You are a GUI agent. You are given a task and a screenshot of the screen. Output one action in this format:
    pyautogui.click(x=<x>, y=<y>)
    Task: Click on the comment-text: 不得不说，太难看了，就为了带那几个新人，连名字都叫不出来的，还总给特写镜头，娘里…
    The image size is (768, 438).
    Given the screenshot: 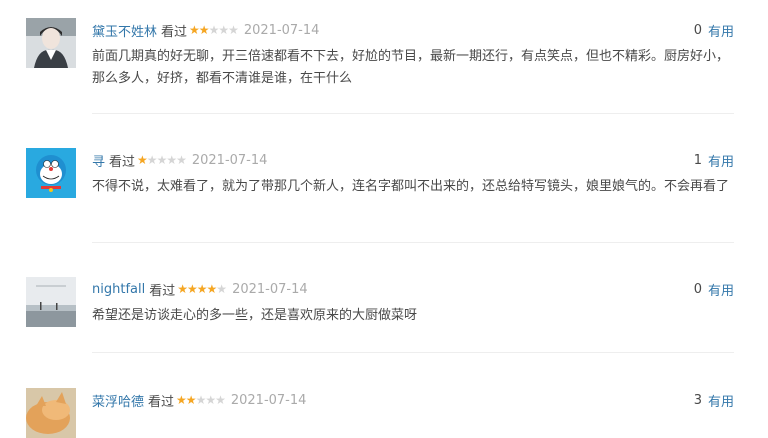 What is the action you would take?
    pyautogui.click(x=411, y=186)
    